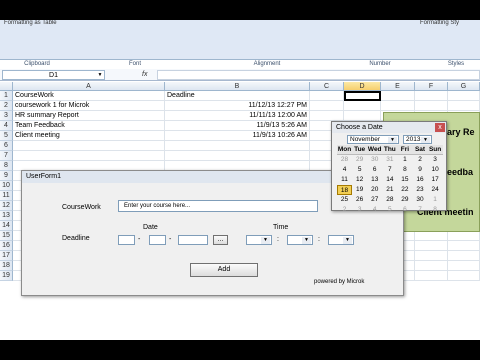 The height and width of the screenshot is (360, 480). Describe the element at coordinates (237, 126) in the screenshot. I see `sheet-cell: 11/9/13 5:26 AM` at that location.